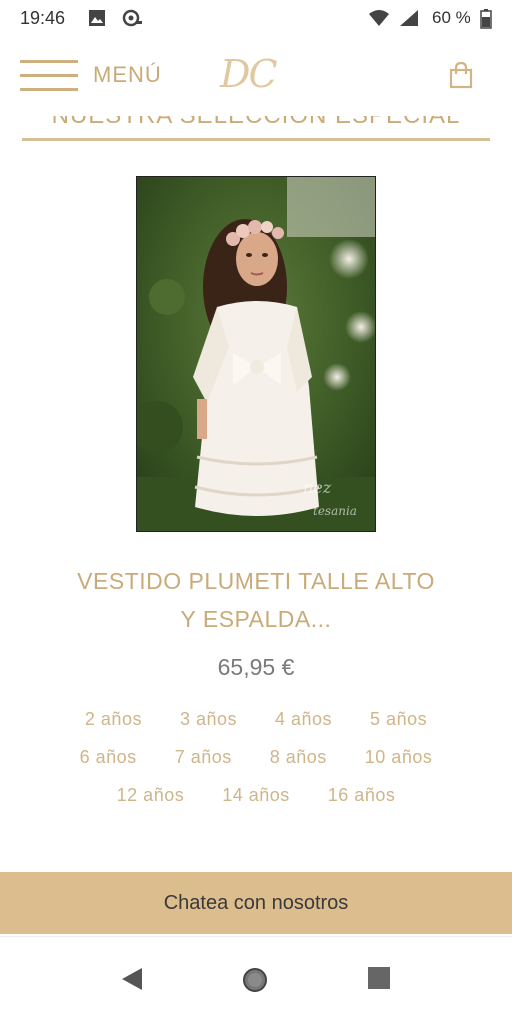  What do you see at coordinates (256, 139) in the screenshot?
I see `section-divider` at bounding box center [256, 139].